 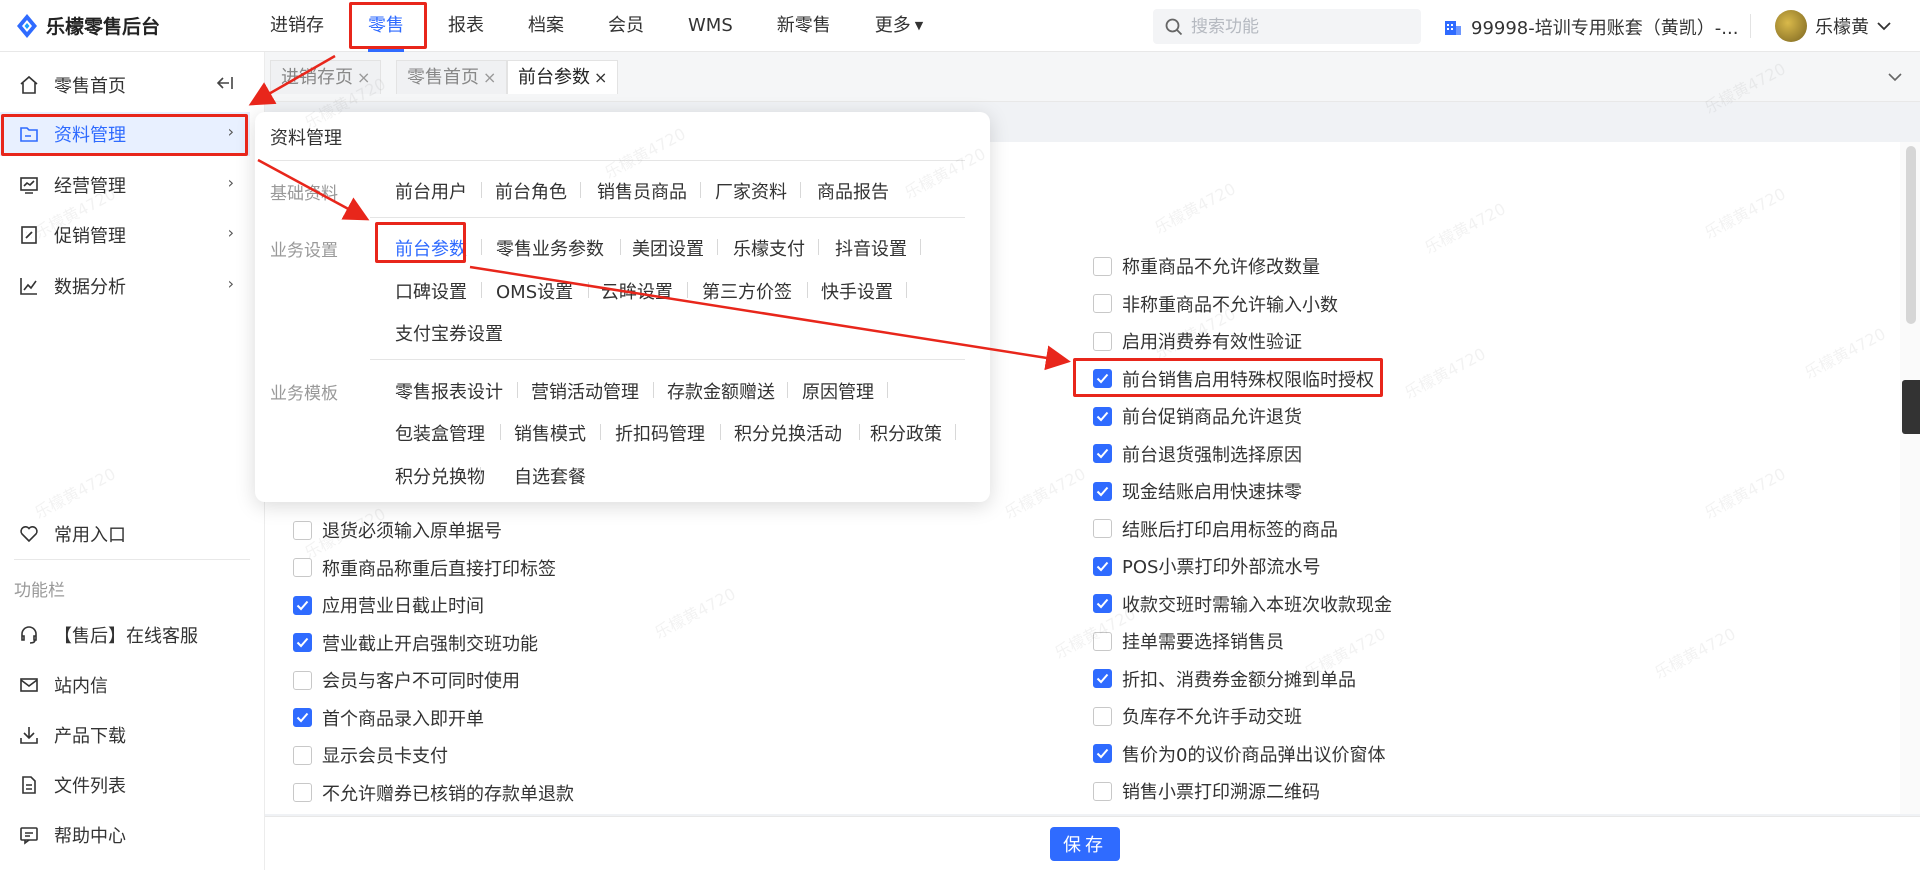 I want to click on link-alipay-coupon-settings: 支付宝券设置, so click(x=449, y=333).